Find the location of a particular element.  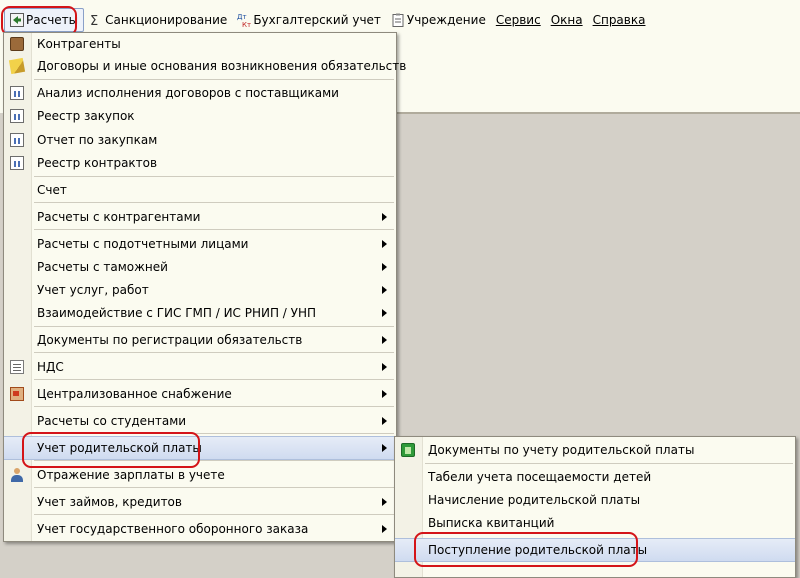

menu-item-label: Контрагенты is located at coordinates (79, 44).